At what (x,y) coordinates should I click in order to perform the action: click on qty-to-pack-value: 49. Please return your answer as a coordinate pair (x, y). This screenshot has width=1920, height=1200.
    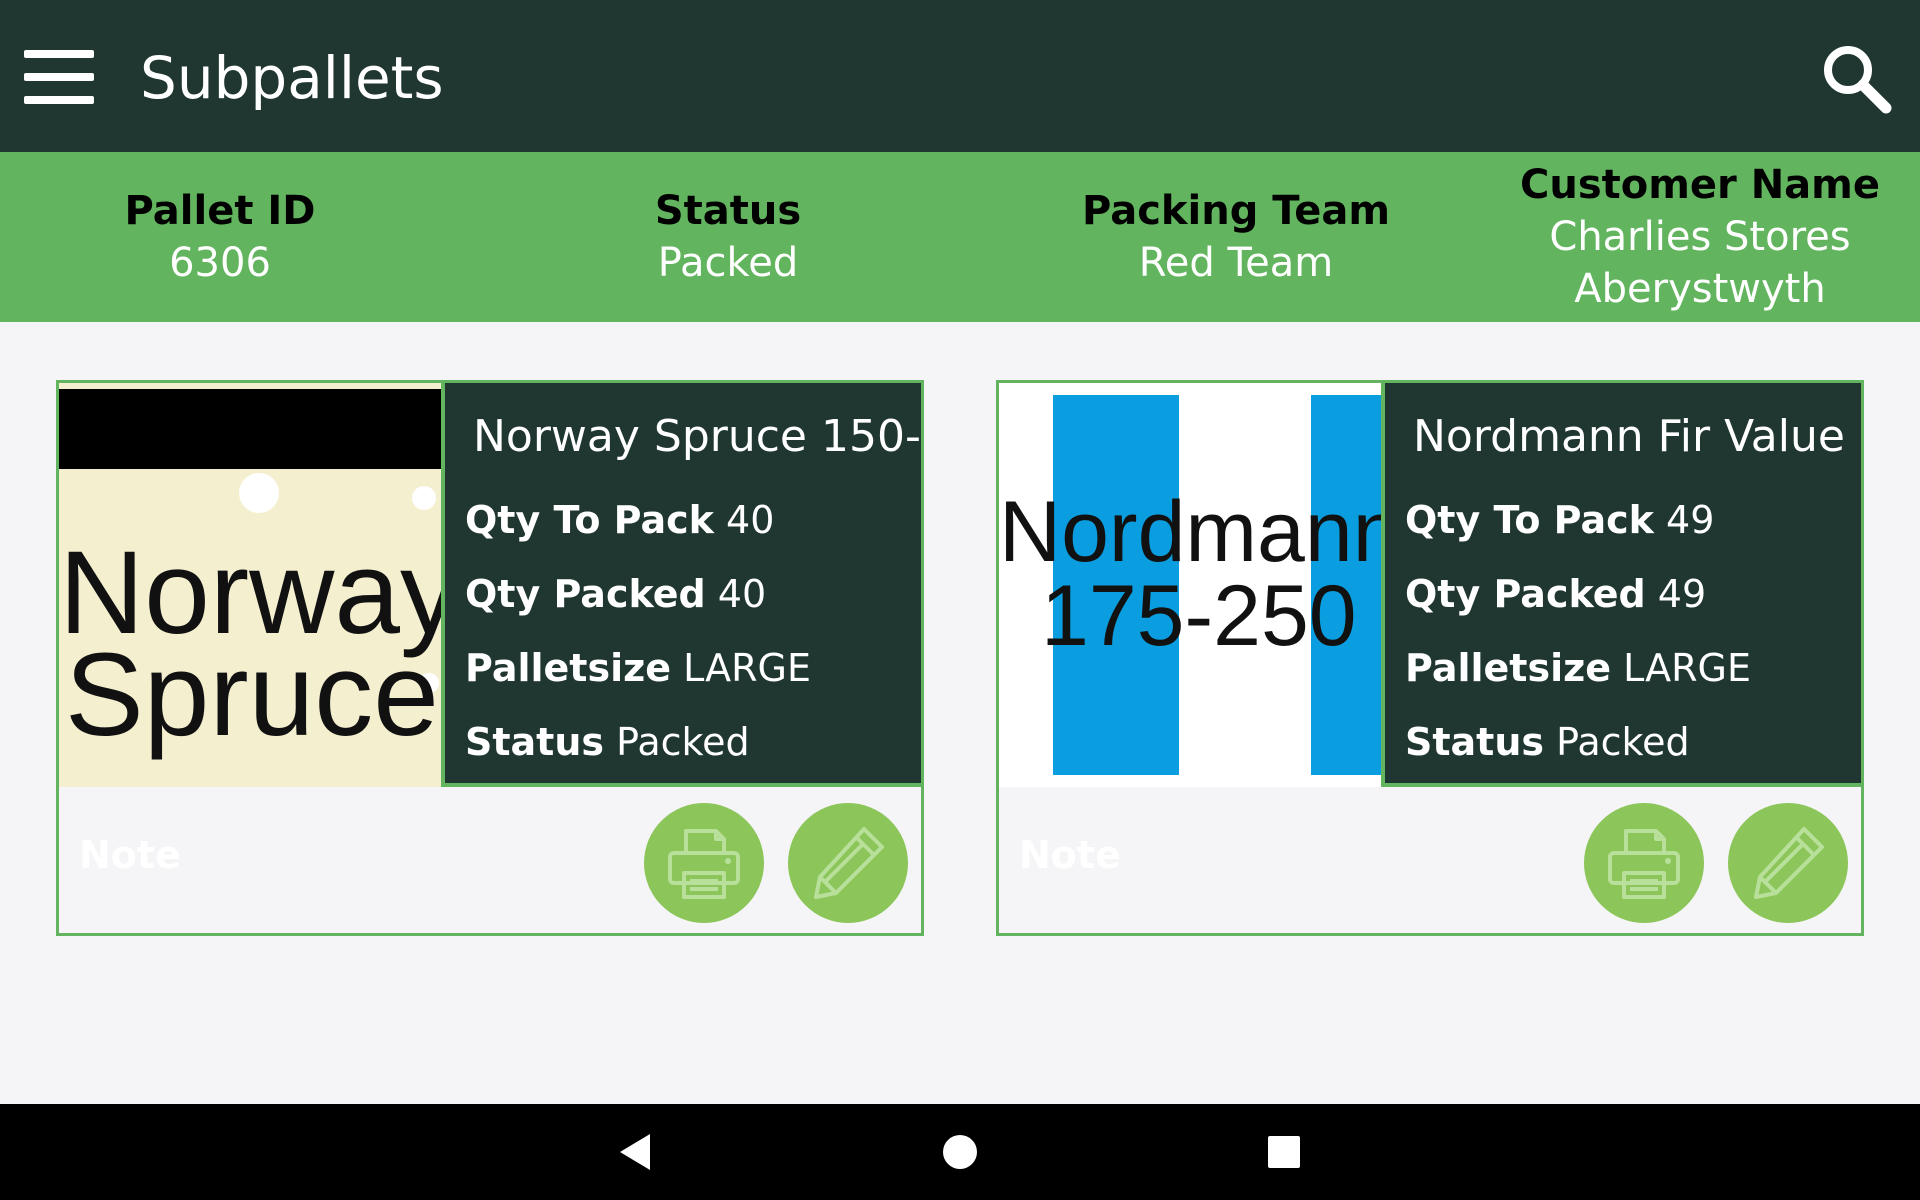
    Looking at the image, I should click on (1690, 520).